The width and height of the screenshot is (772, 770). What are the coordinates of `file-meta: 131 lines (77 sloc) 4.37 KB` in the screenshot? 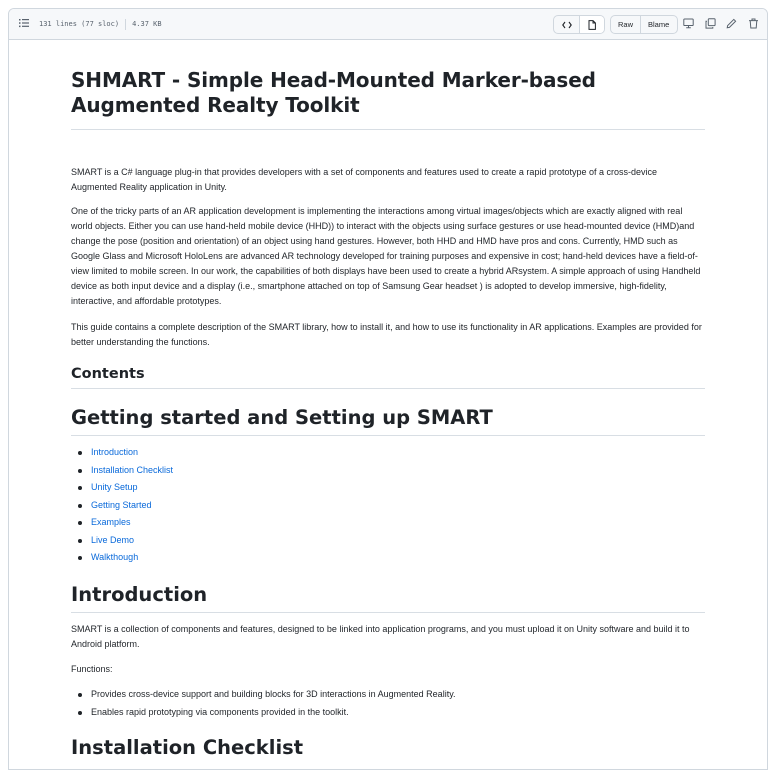 It's located at (100, 24).